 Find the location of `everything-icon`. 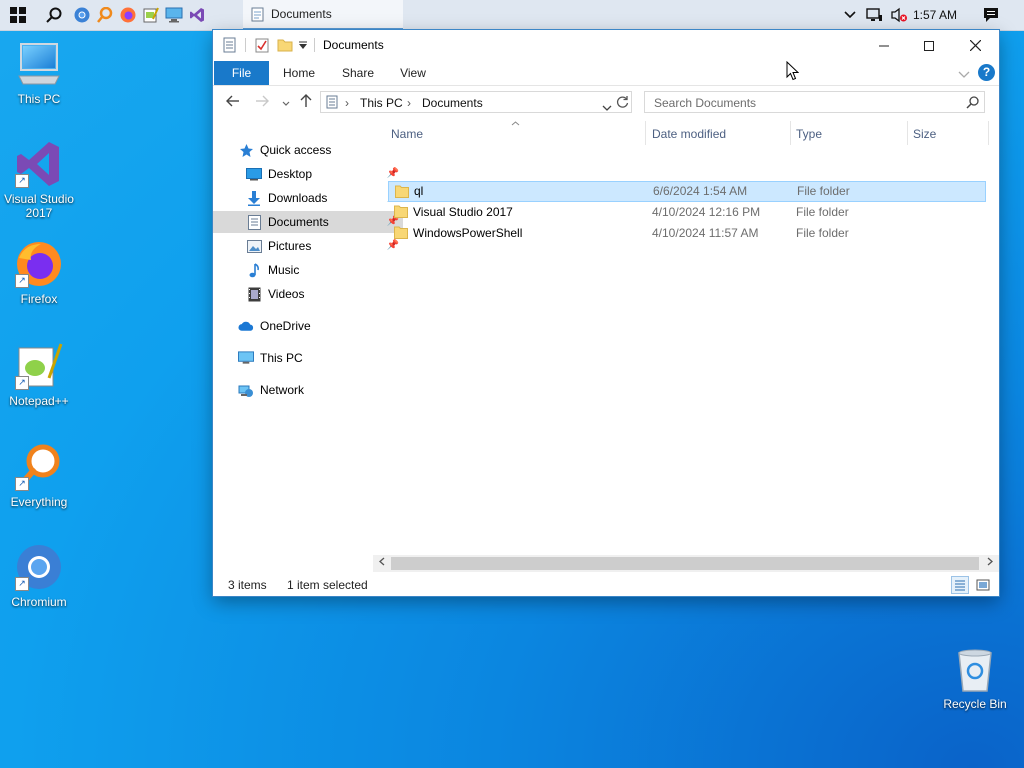

everything-icon is located at coordinates (105, 15).